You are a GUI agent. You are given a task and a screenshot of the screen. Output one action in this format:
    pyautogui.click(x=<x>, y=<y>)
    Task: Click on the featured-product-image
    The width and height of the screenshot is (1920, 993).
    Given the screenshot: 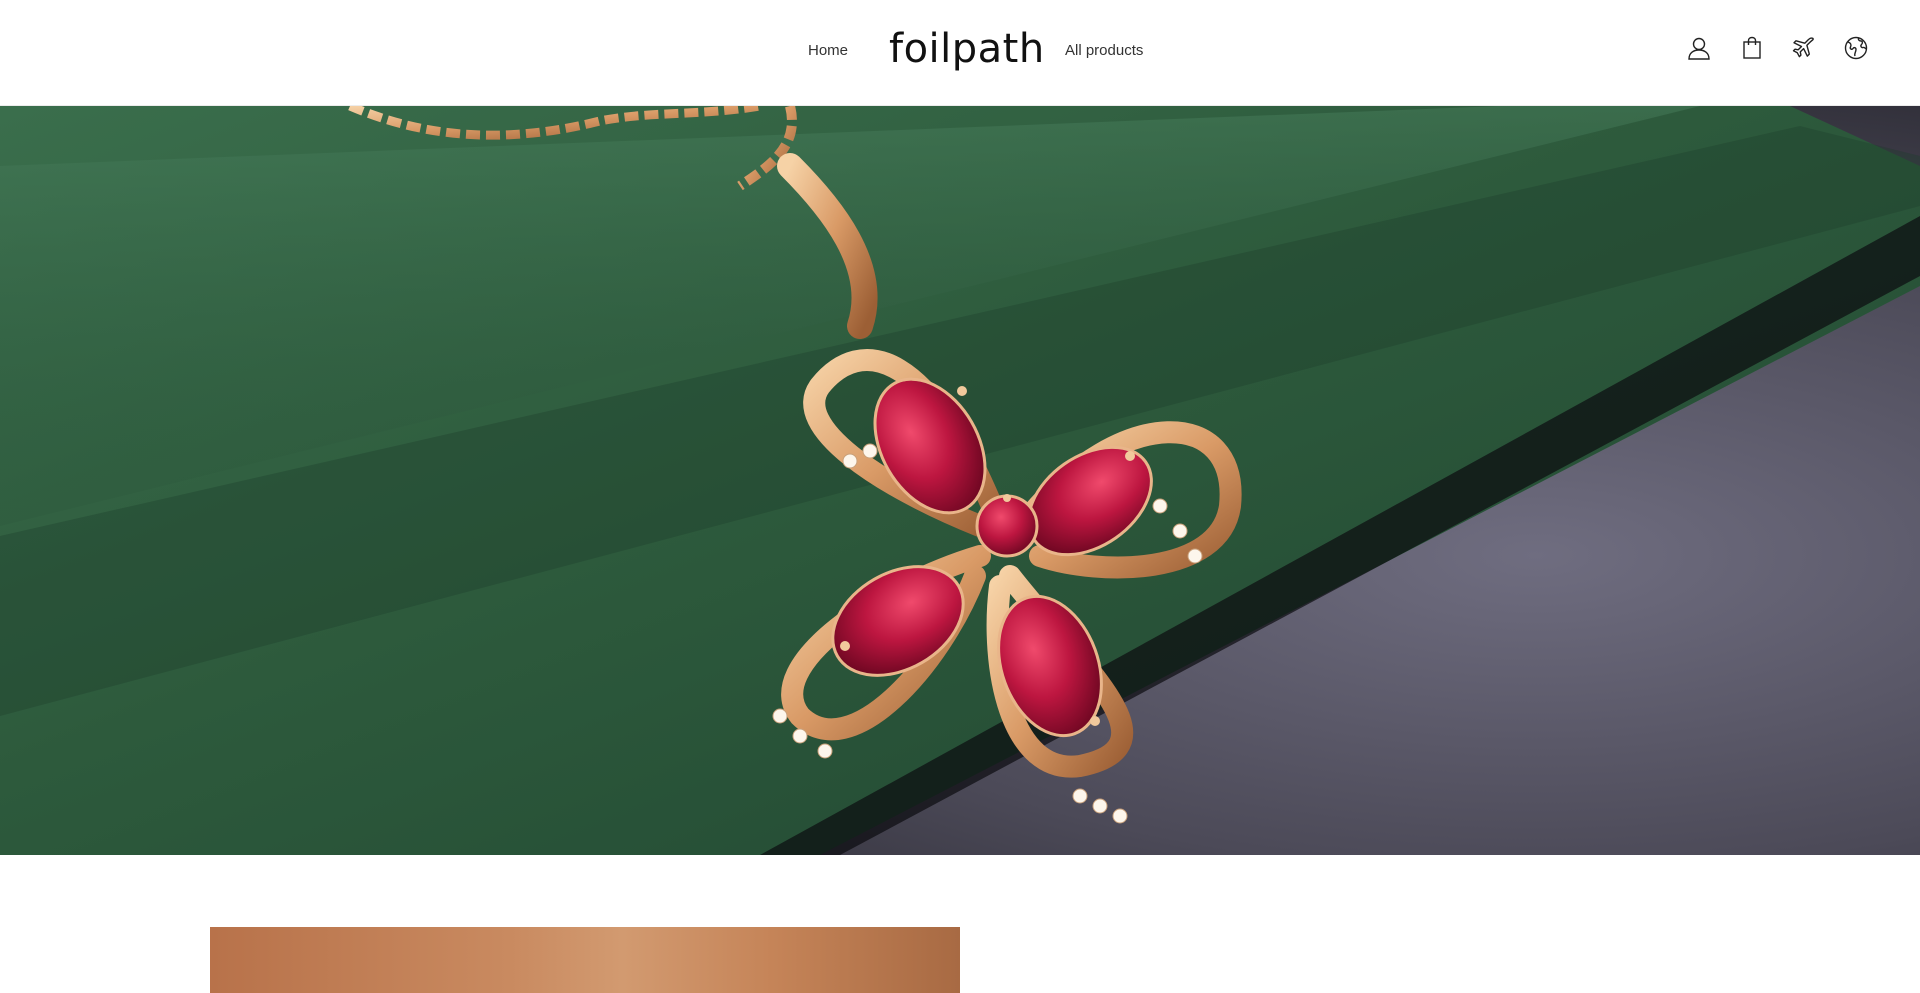 What is the action you would take?
    pyautogui.click(x=585, y=960)
    